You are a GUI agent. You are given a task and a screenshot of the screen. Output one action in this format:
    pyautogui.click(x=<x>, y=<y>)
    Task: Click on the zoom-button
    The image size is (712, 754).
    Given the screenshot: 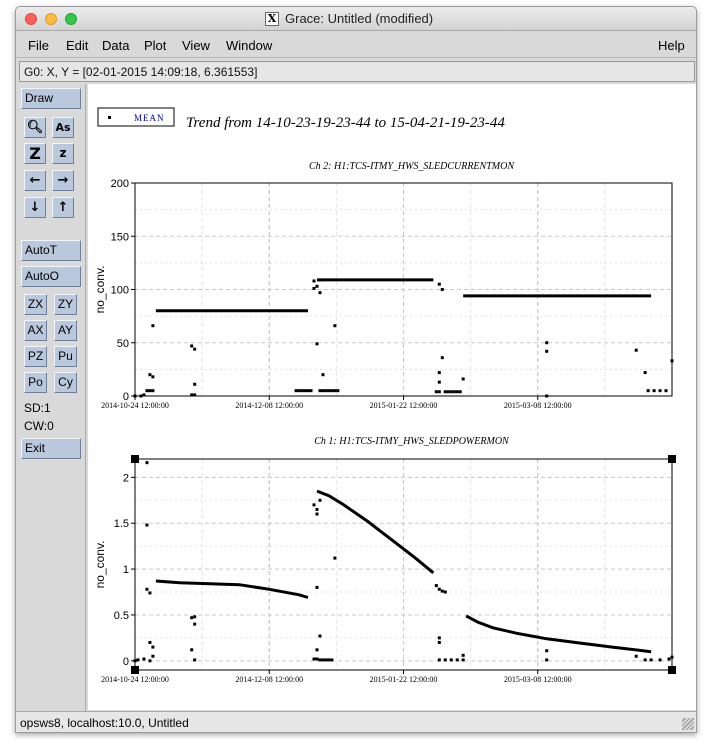 What is the action you would take?
    pyautogui.click(x=71, y=19)
    